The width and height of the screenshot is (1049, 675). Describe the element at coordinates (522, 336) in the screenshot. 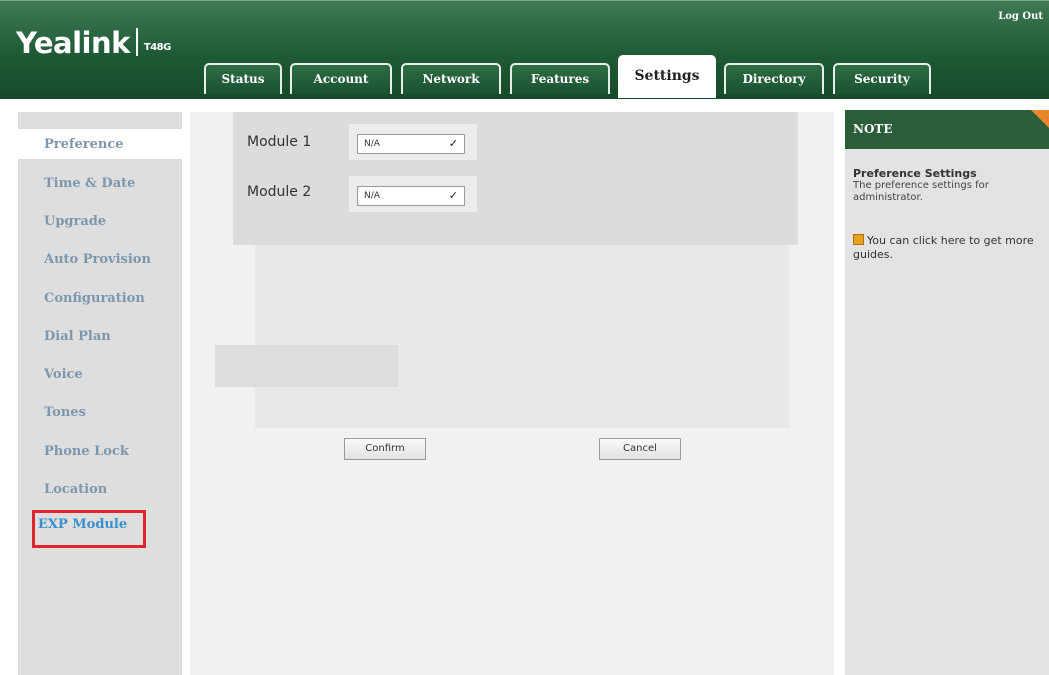

I see `content-inner-panel` at that location.